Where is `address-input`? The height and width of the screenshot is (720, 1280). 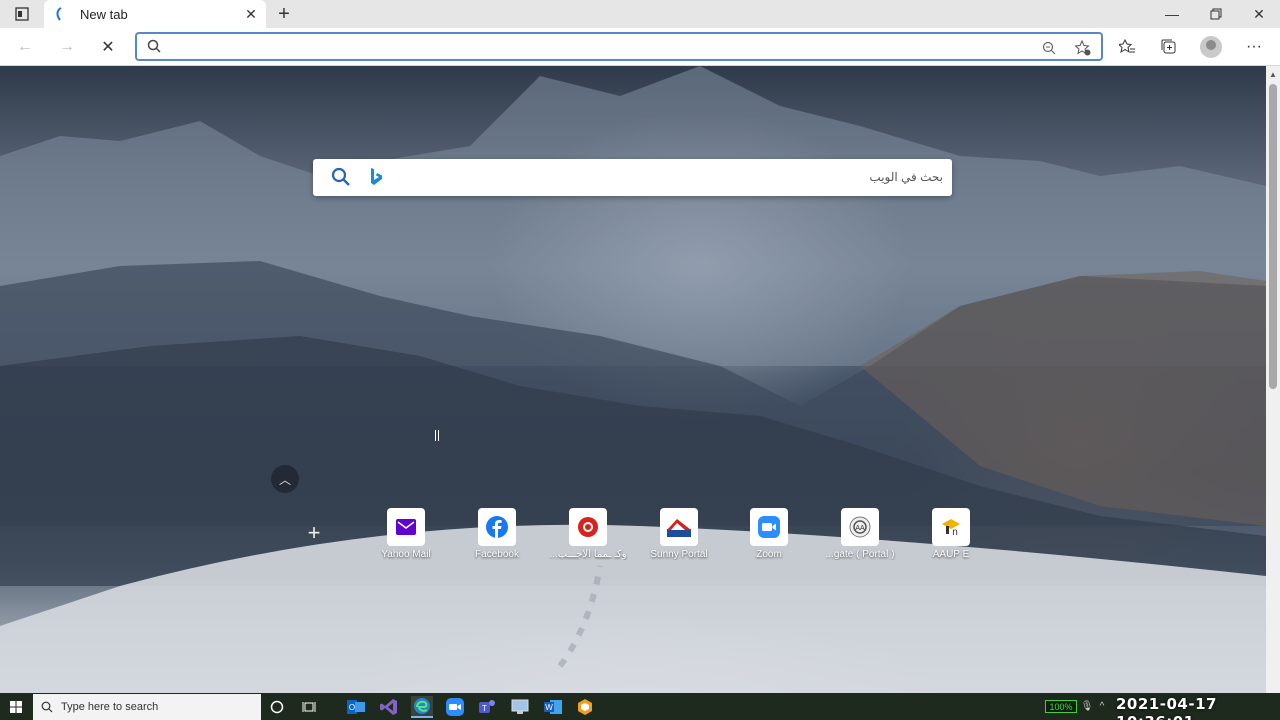
address-input is located at coordinates (601, 47).